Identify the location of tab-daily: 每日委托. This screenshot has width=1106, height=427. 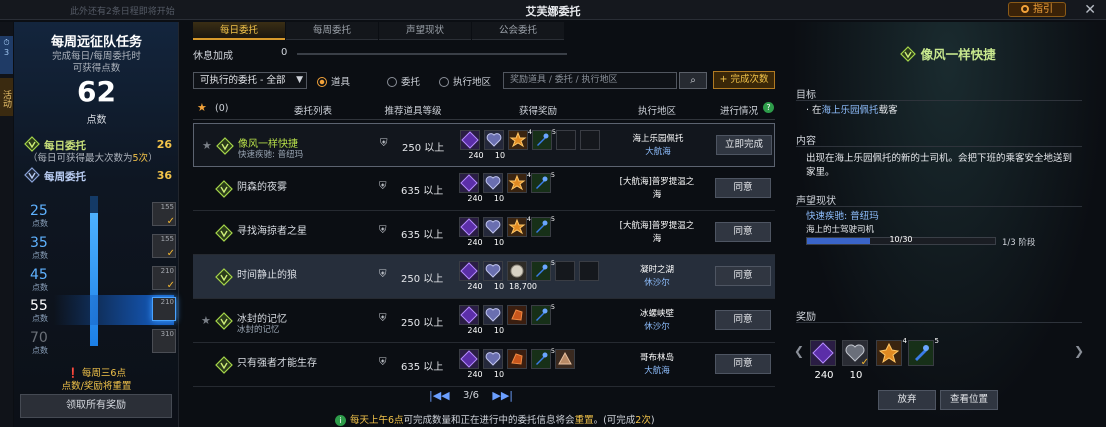
(239, 31).